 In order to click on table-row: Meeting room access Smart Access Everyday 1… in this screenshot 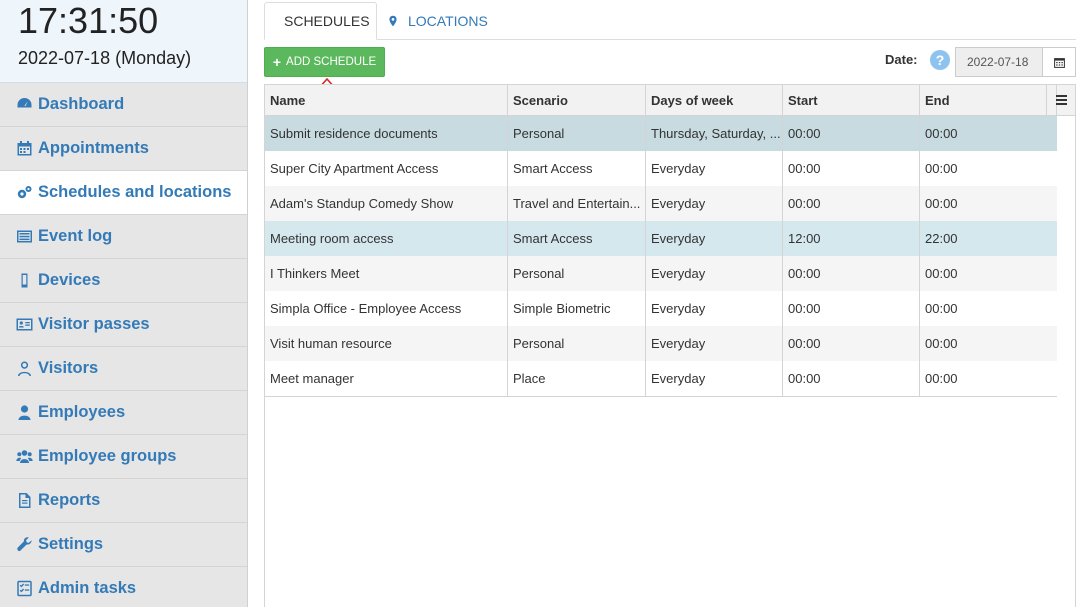, I will do `click(661, 238)`.